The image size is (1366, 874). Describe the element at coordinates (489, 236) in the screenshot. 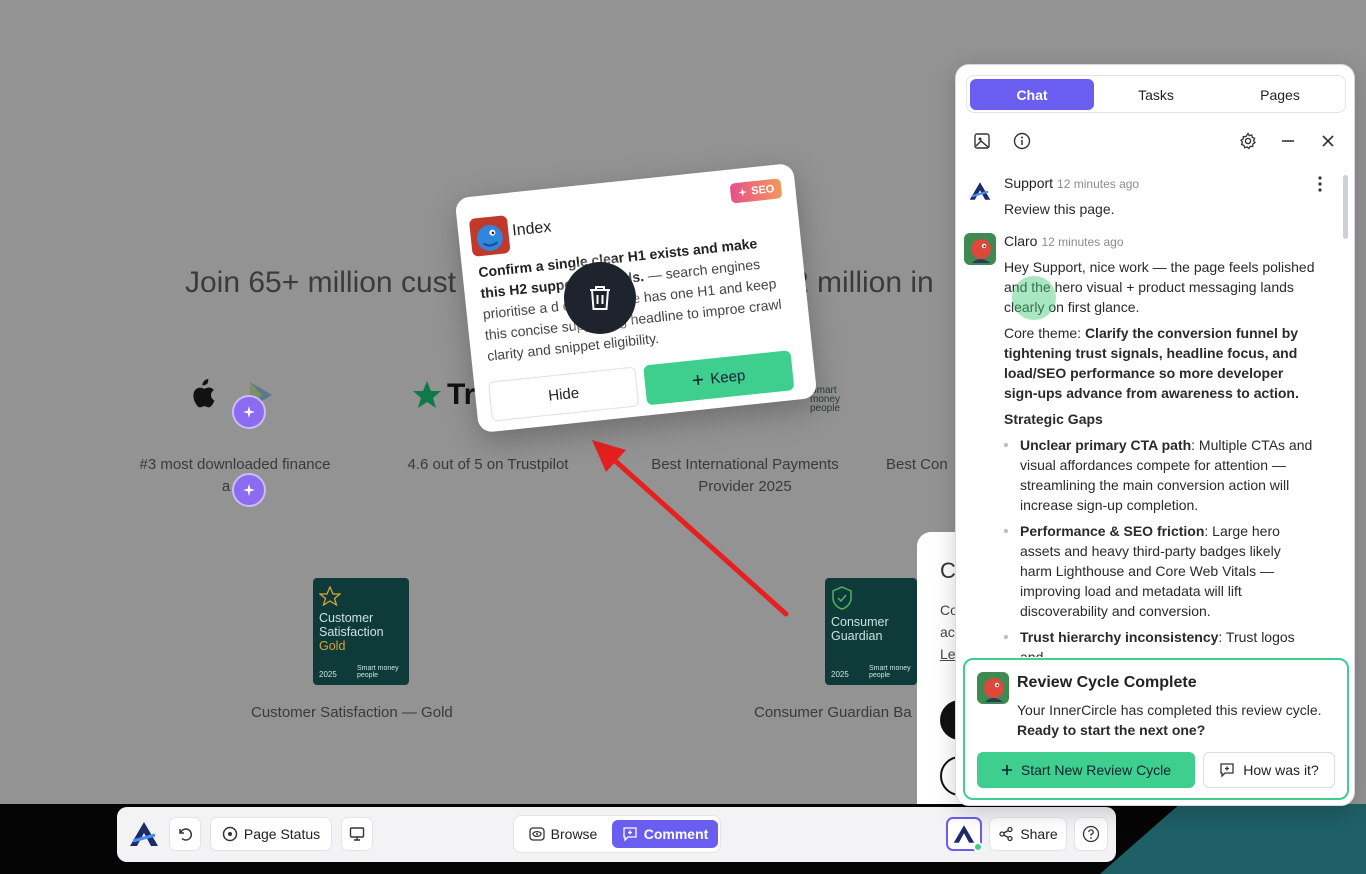

I see `index-avatar` at that location.